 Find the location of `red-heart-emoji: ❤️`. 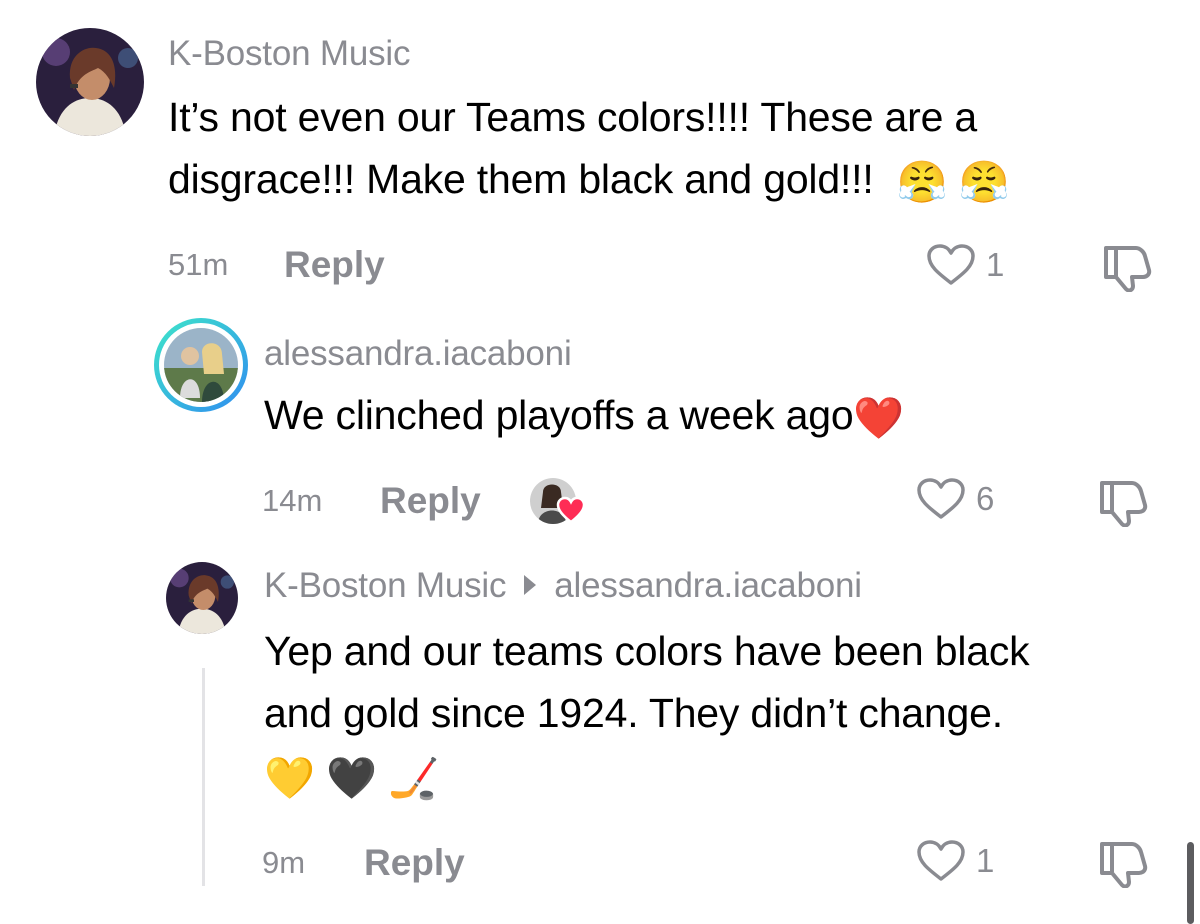

red-heart-emoji: ❤️ is located at coordinates (879, 418).